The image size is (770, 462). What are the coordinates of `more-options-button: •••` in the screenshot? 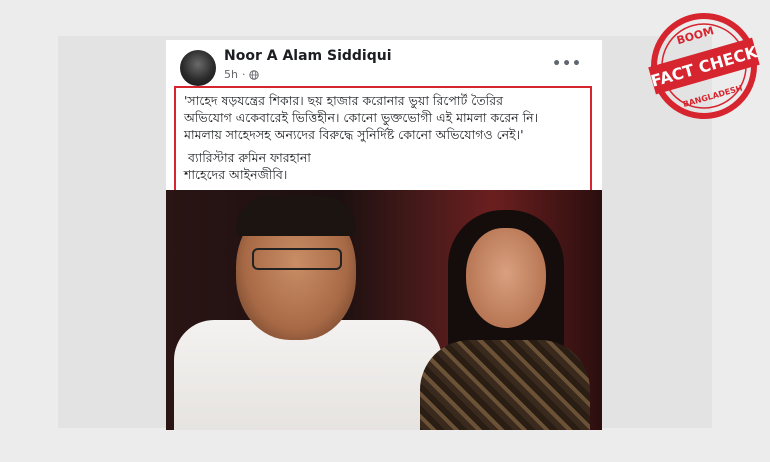 It's located at (567, 64).